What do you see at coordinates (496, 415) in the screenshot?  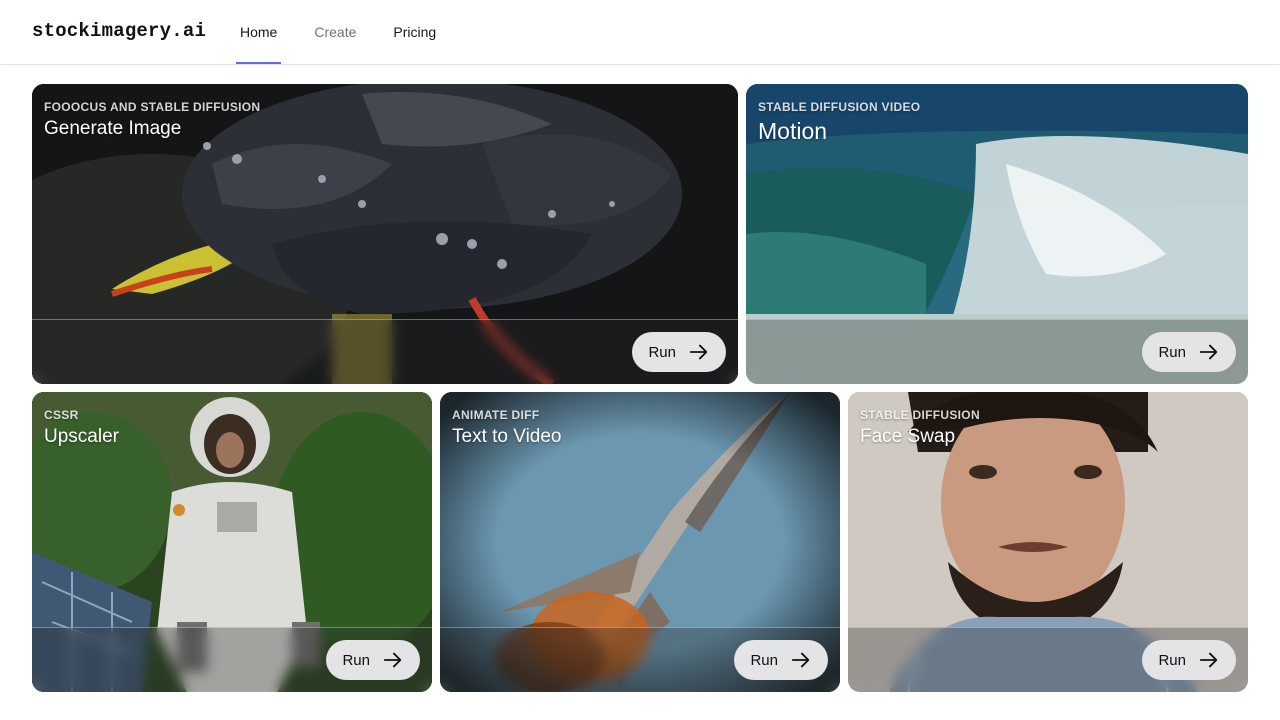 I see `card-kicker: ANIMATE DIFF` at bounding box center [496, 415].